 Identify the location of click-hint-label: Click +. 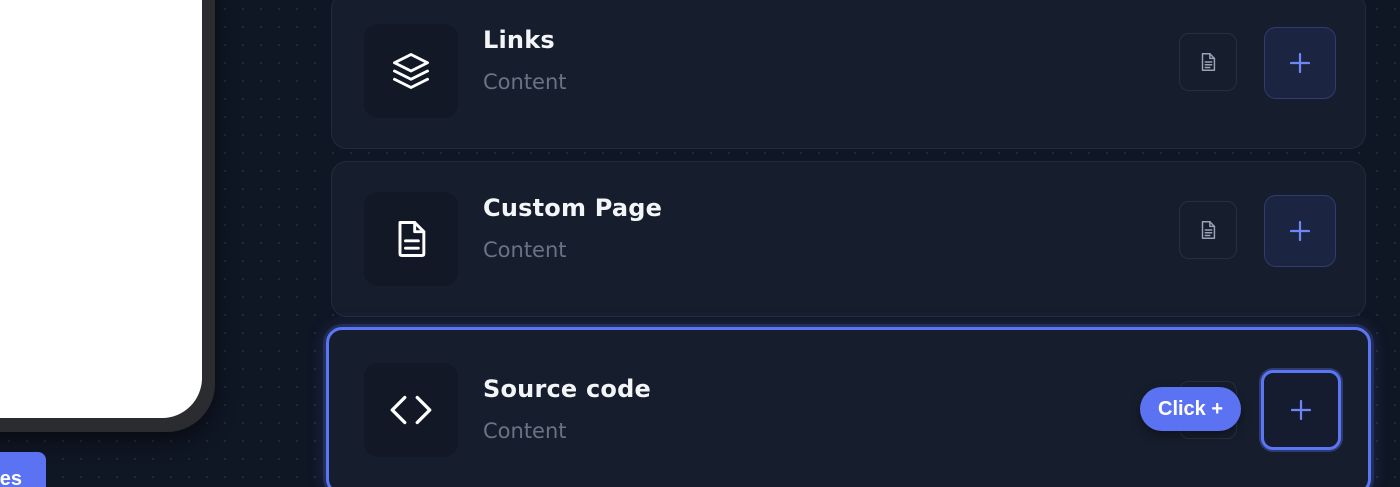
(1191, 408).